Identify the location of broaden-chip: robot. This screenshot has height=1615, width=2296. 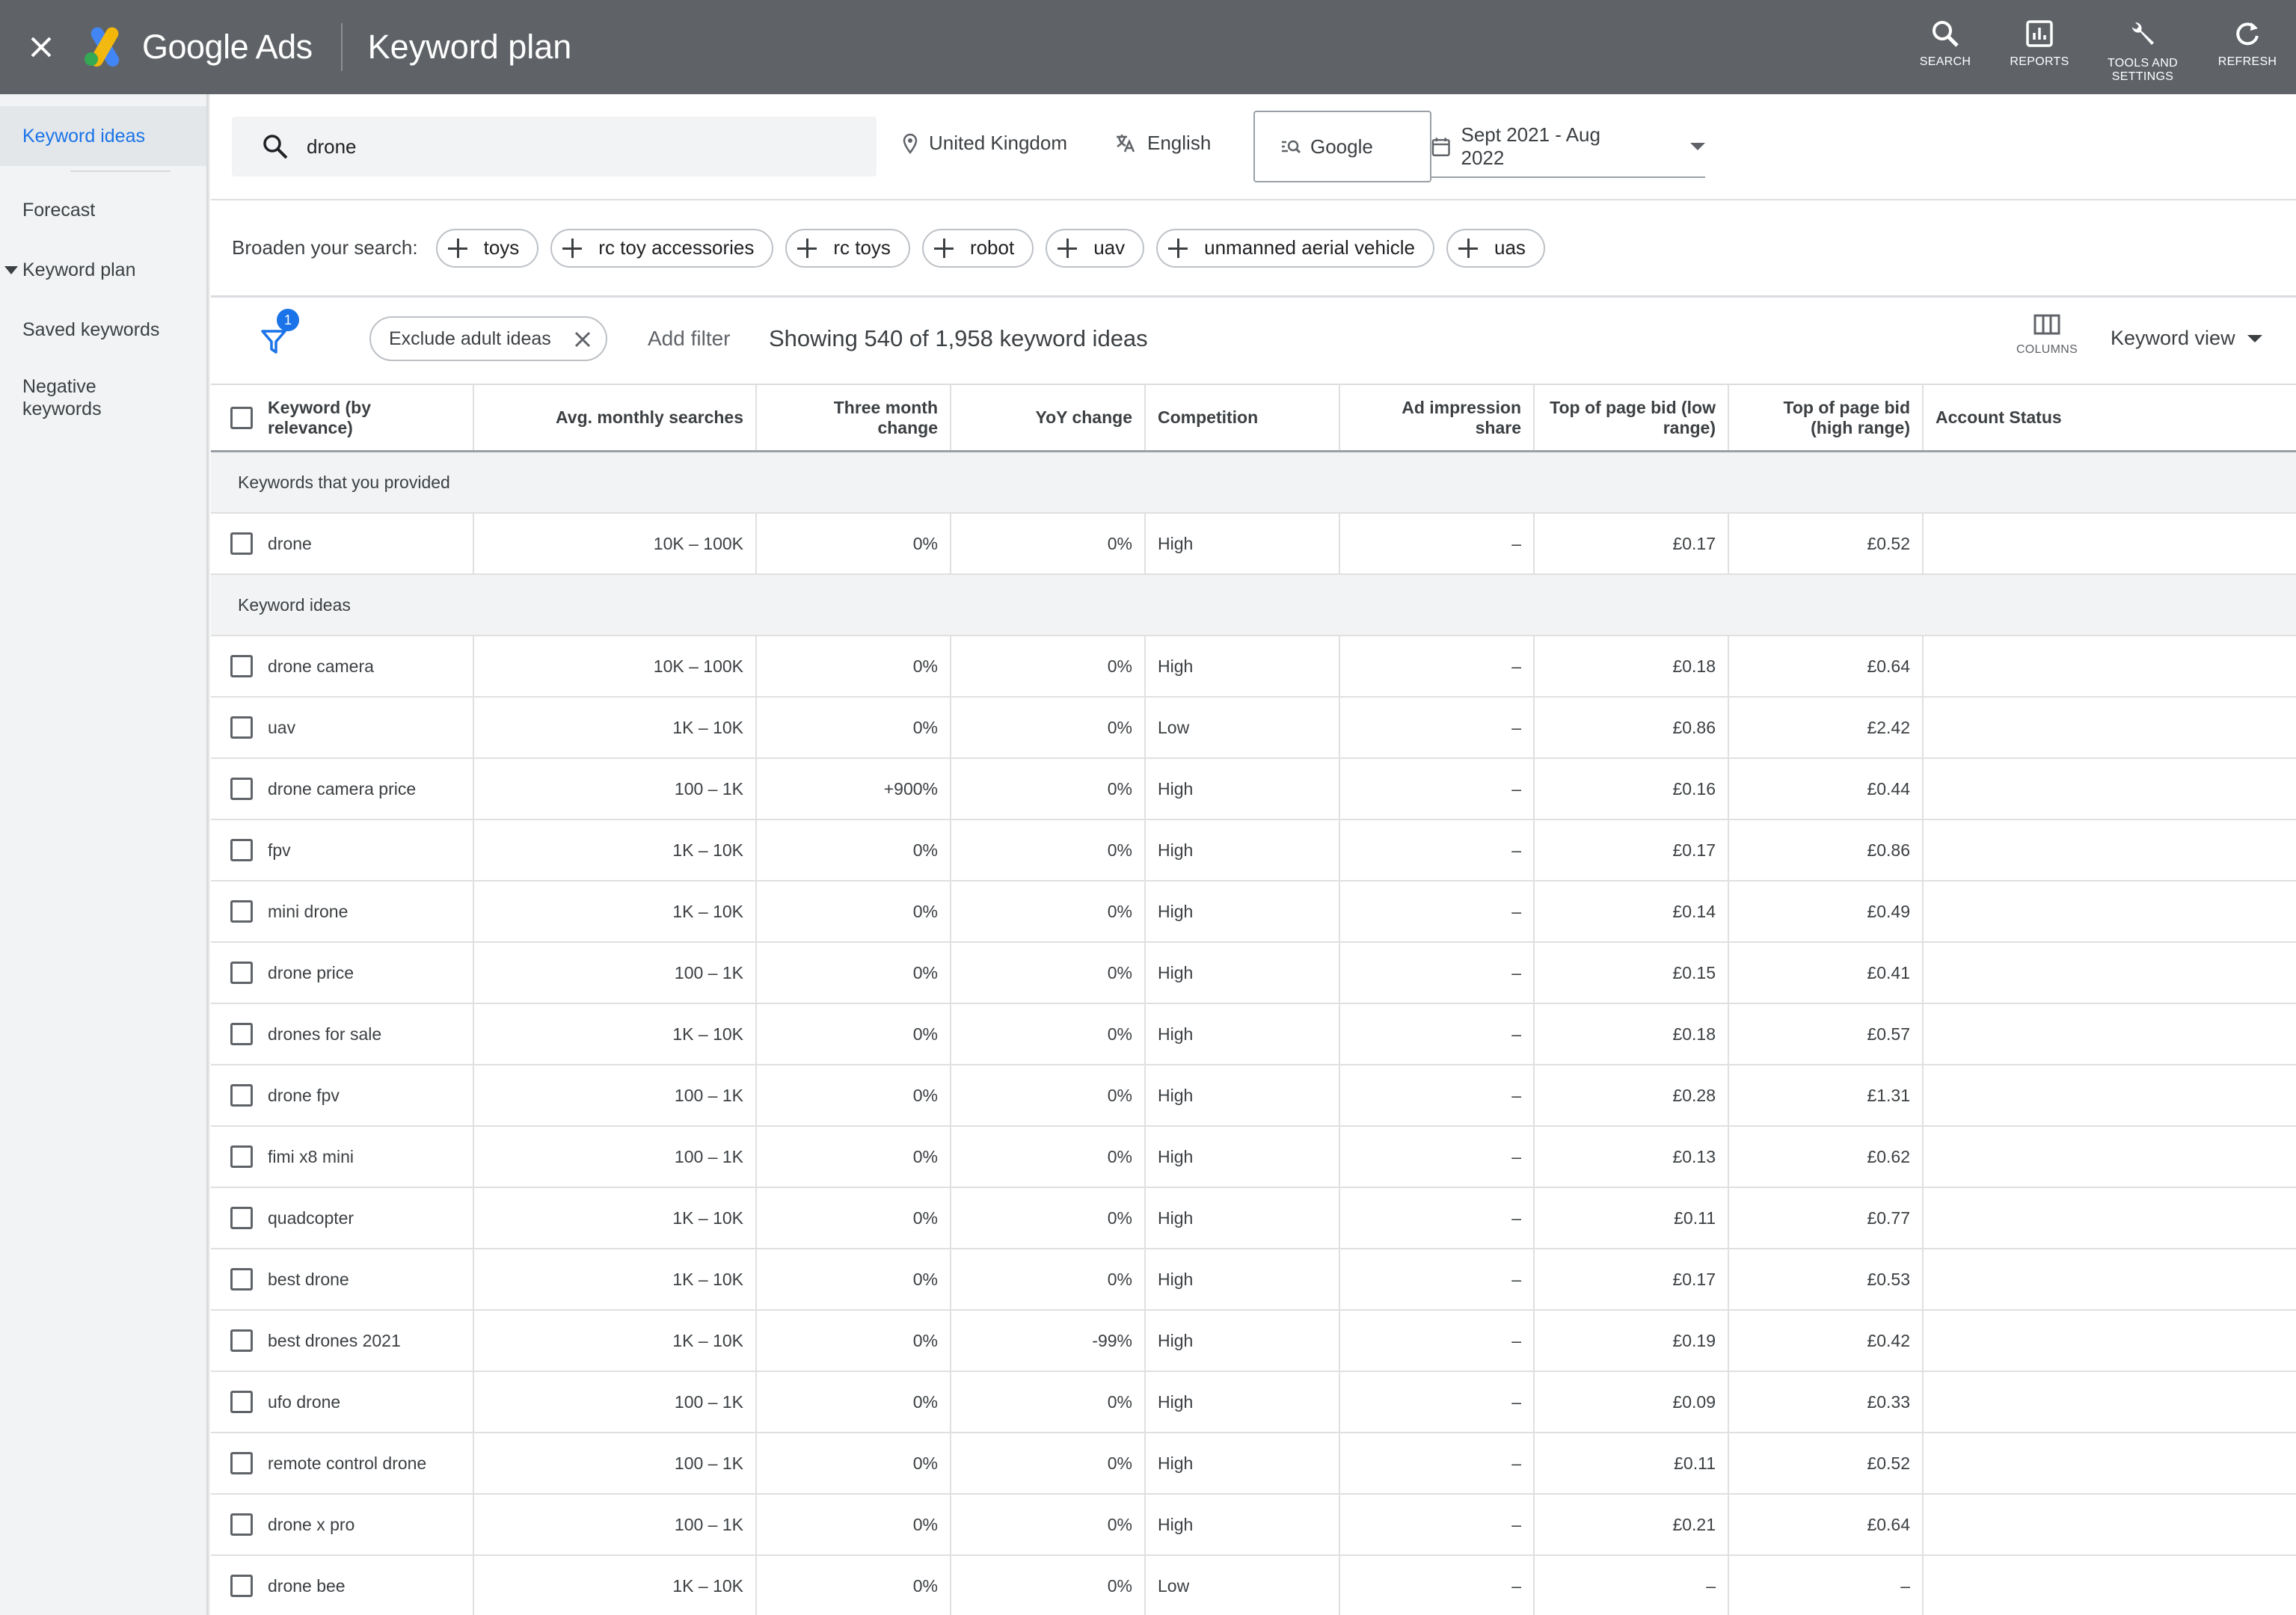
(977, 248).